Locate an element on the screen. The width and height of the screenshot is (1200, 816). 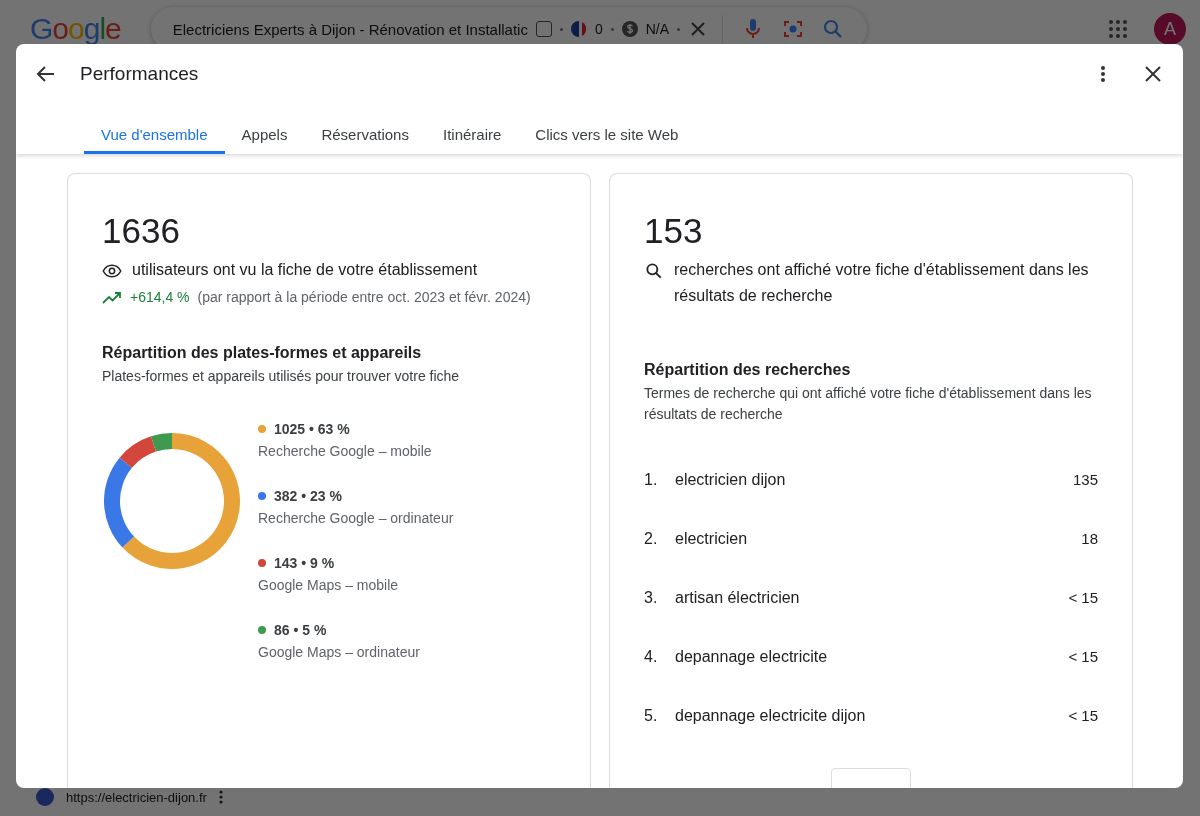
checkbox is located at coordinates (543, 29).